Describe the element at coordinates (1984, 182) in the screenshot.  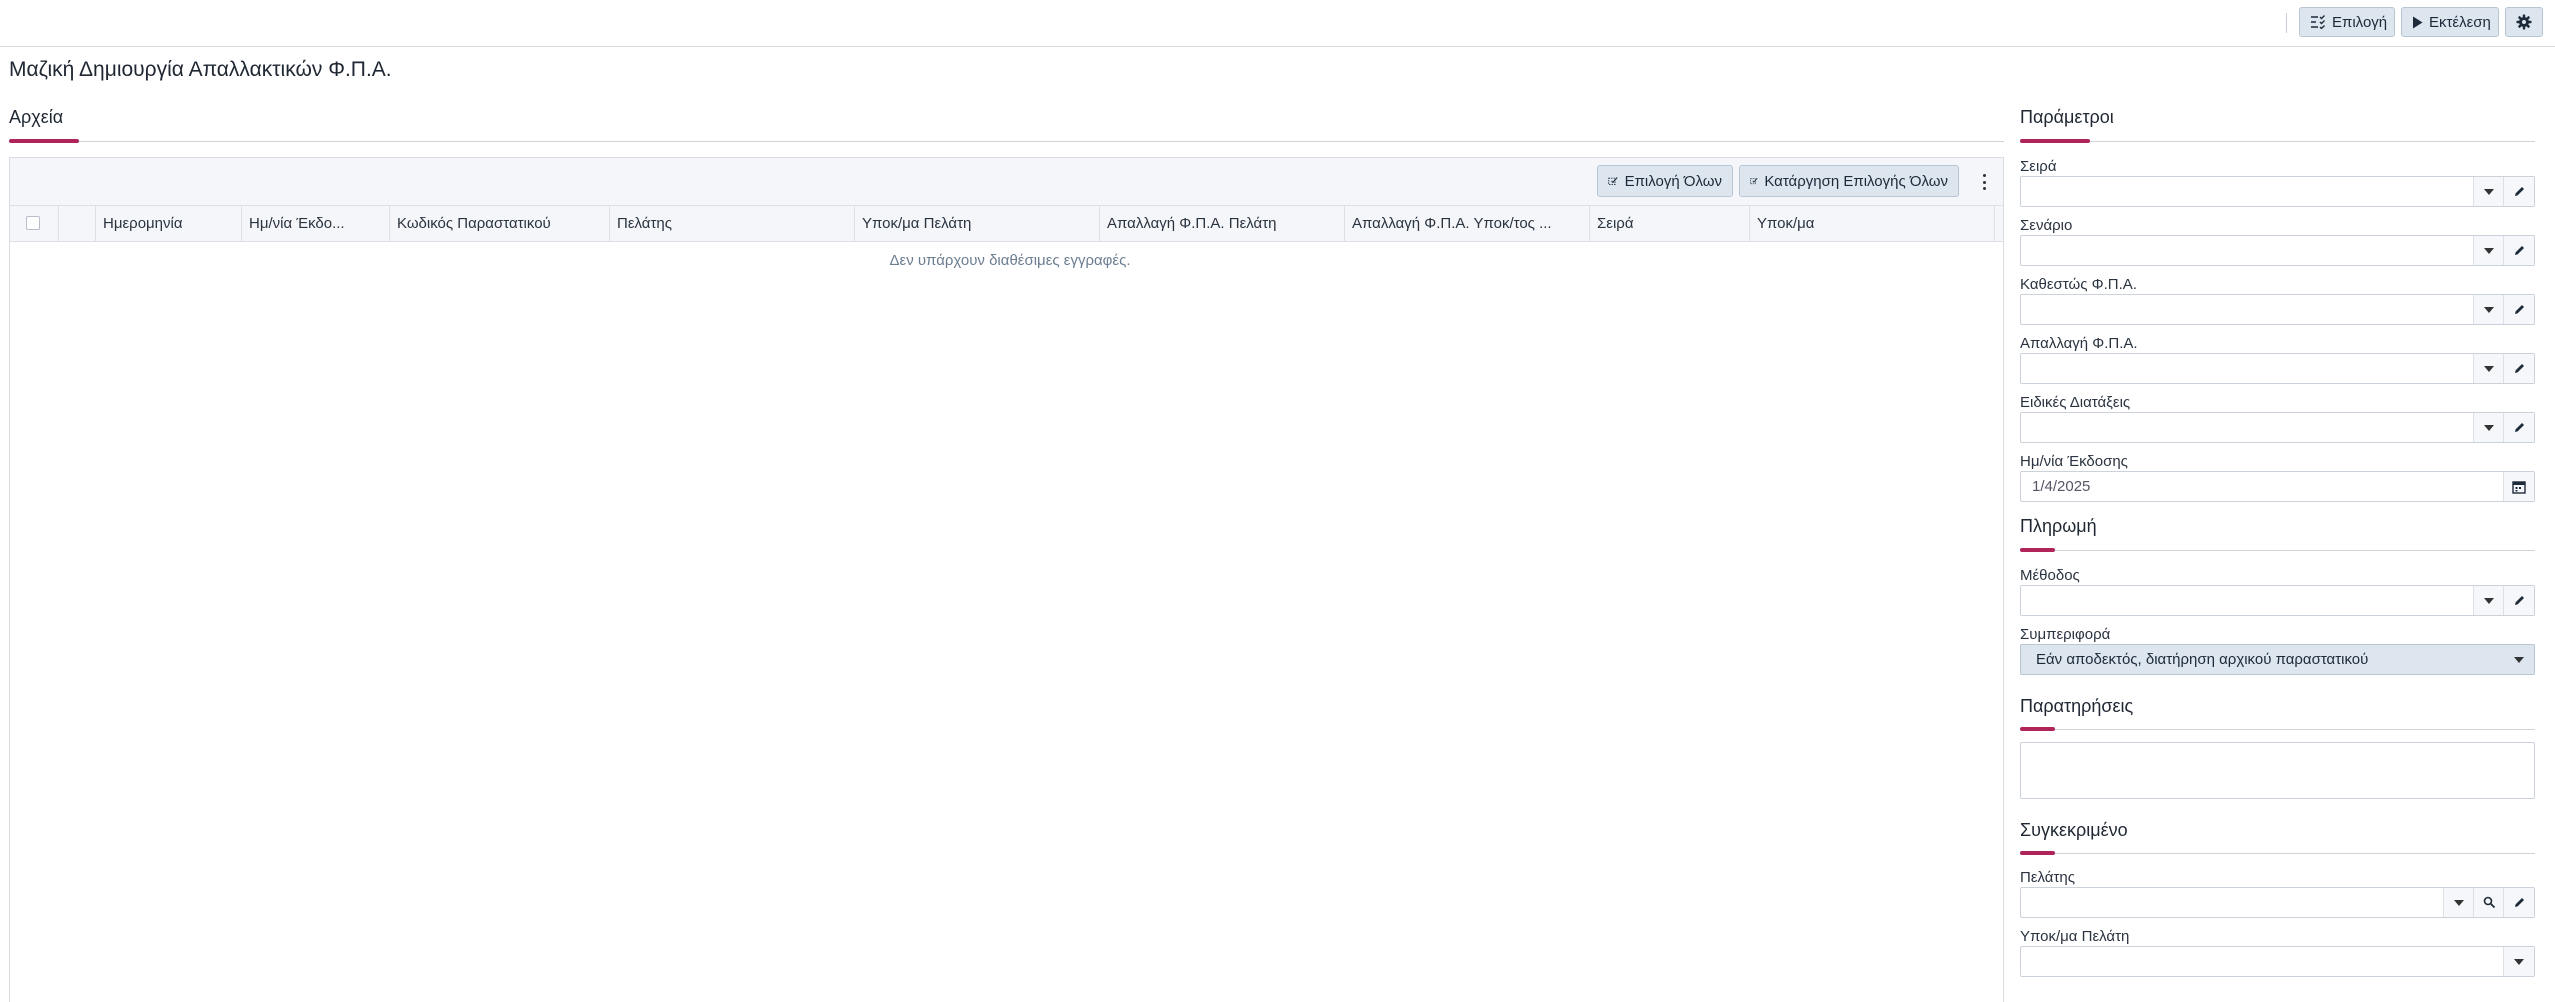
I see `grid-more-options-icon` at that location.